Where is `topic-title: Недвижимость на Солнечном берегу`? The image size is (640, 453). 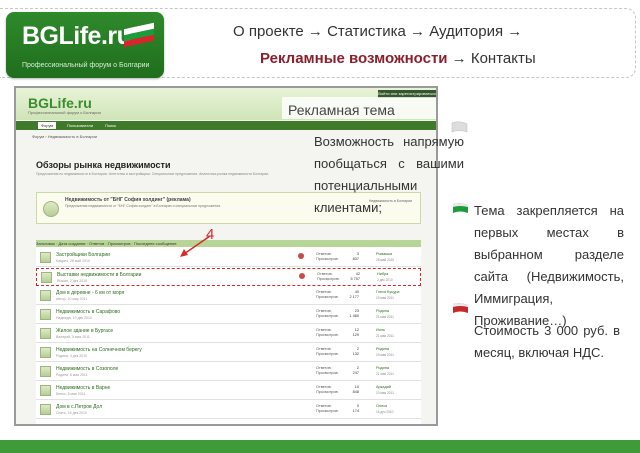 topic-title: Недвижимость на Солнечном берегу is located at coordinates (99, 350).